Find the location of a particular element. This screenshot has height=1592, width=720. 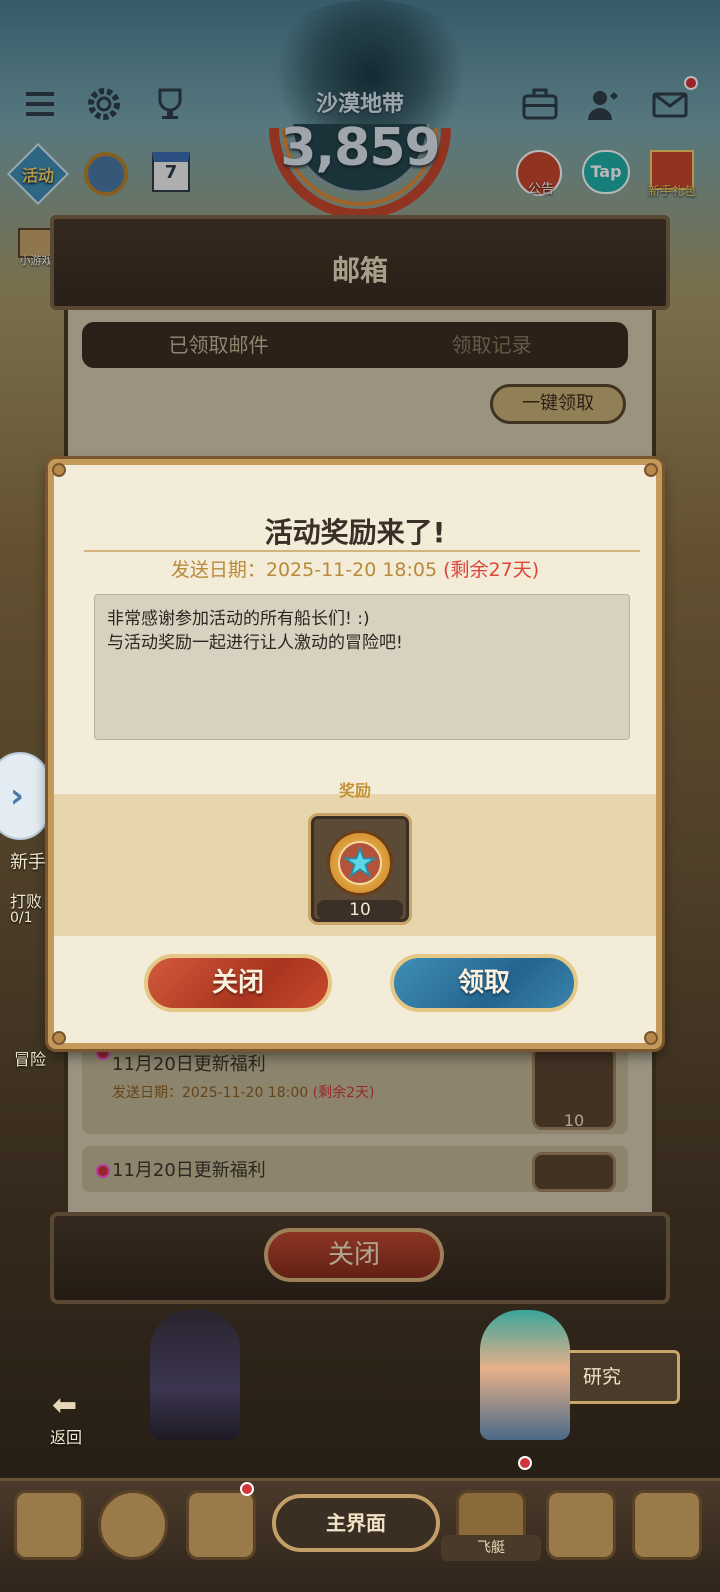

chevron-right-icon: › is located at coordinates (17, 796).